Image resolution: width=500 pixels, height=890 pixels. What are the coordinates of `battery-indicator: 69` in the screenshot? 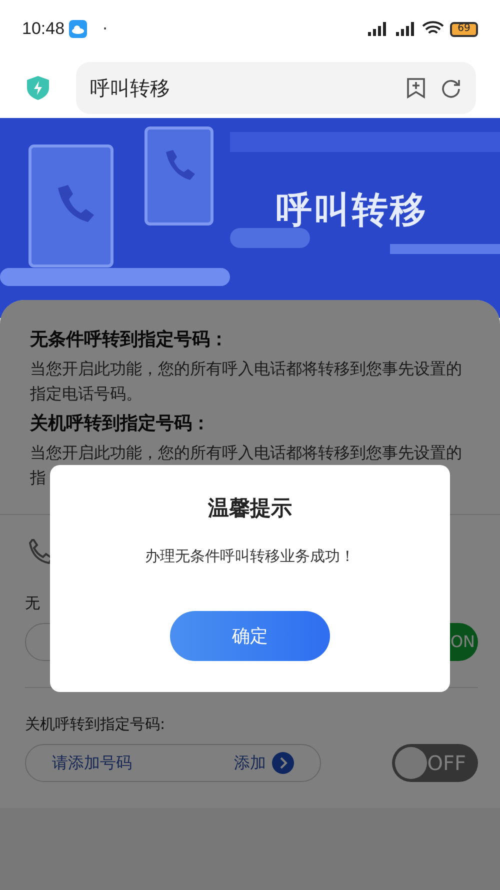 It's located at (464, 29).